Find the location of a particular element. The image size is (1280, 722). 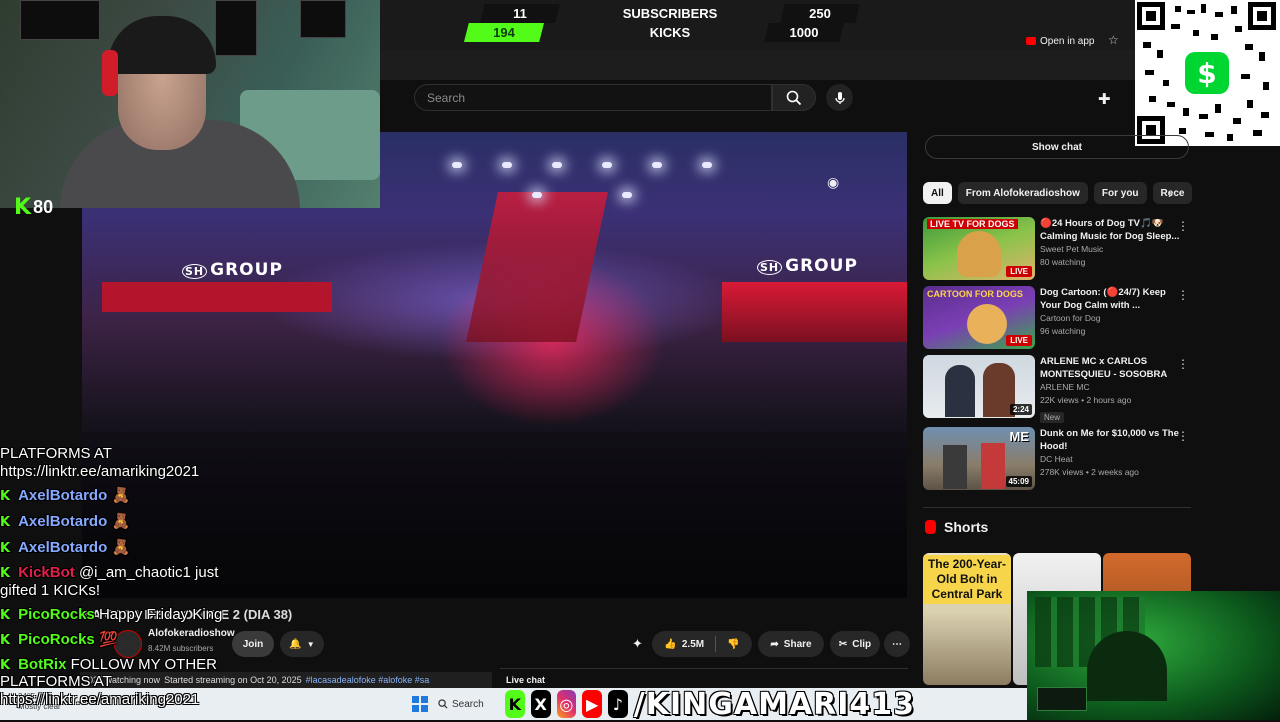

subscribe-bell-button: 🔔 ▼ is located at coordinates (302, 644).